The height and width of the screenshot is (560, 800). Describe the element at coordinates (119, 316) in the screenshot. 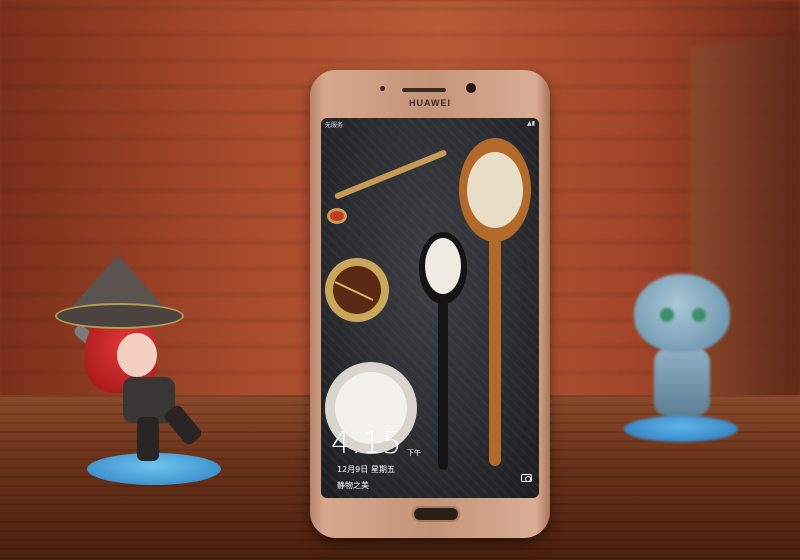

I see `hat-brim` at that location.